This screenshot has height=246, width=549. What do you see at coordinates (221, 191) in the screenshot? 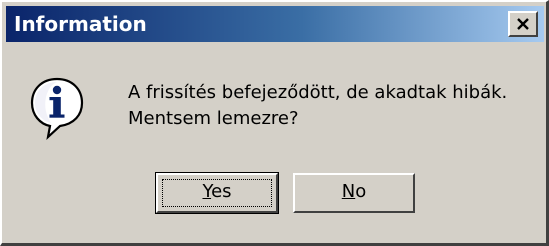
I see `yes-label-rest: es` at bounding box center [221, 191].